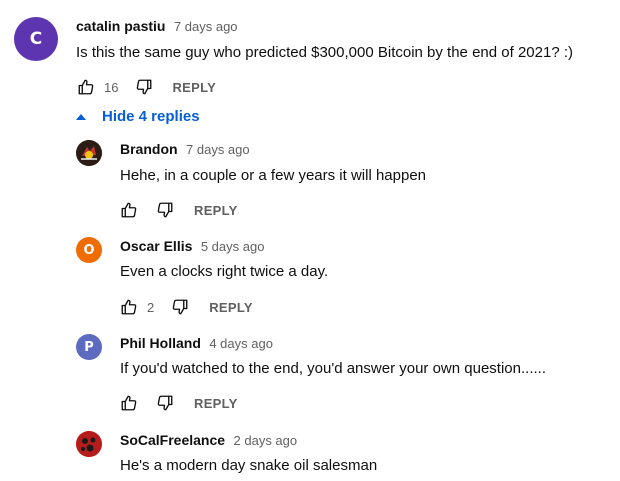 The height and width of the screenshot is (481, 620). Describe the element at coordinates (89, 347) in the screenshot. I see `avatar: P` at that location.